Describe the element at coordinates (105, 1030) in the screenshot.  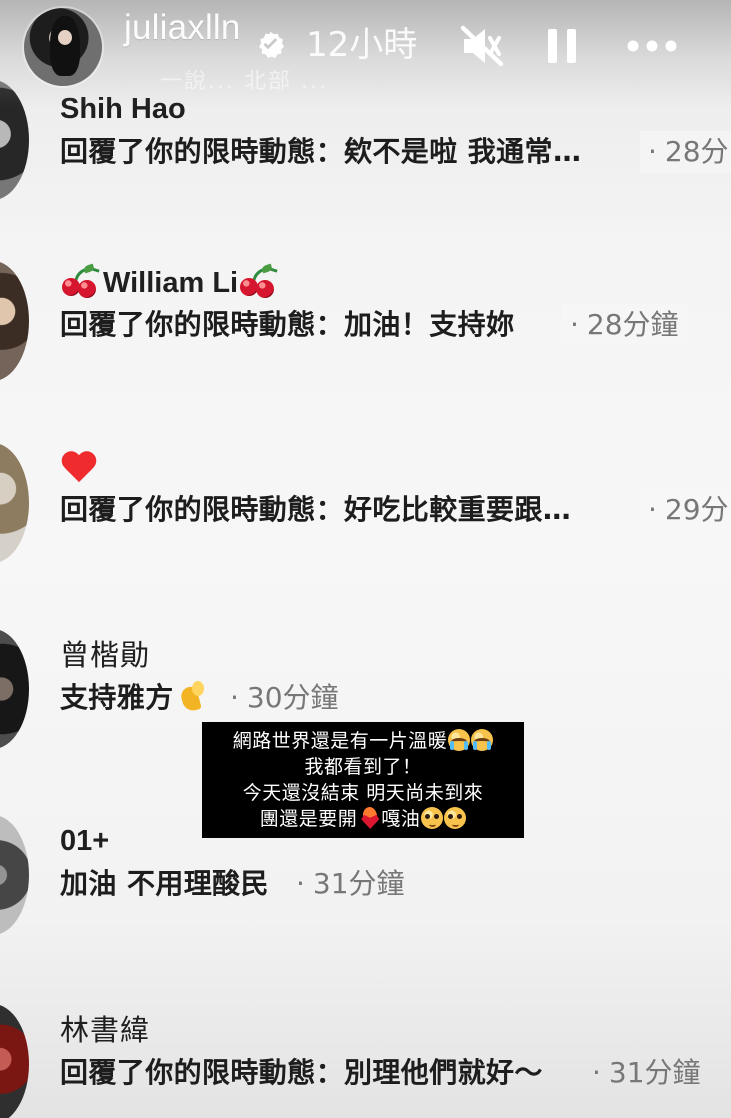
I see `user-name: 林書緯` at that location.